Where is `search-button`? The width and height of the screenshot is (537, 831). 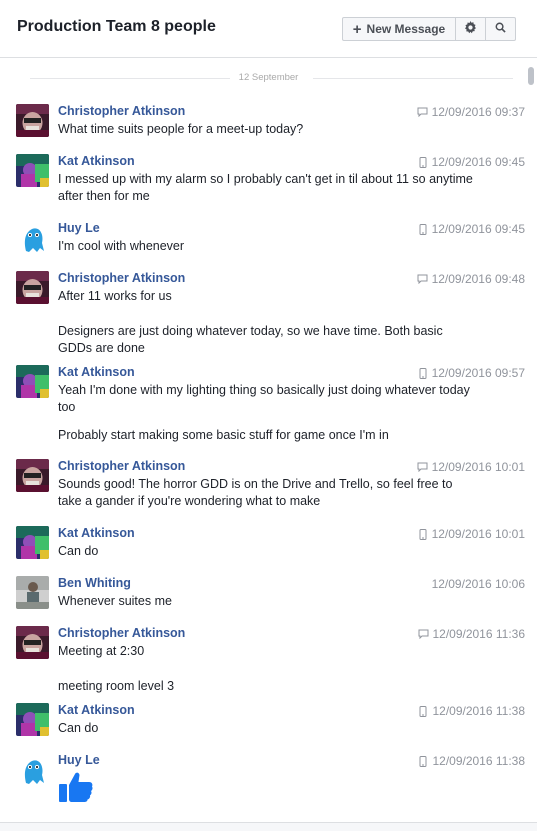 search-button is located at coordinates (500, 29).